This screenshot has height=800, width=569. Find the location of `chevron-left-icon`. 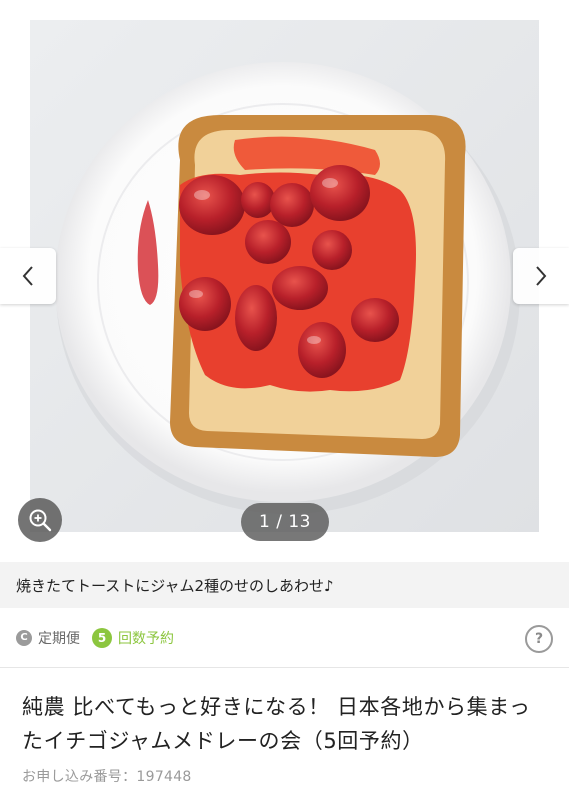

chevron-left-icon is located at coordinates (27, 276).